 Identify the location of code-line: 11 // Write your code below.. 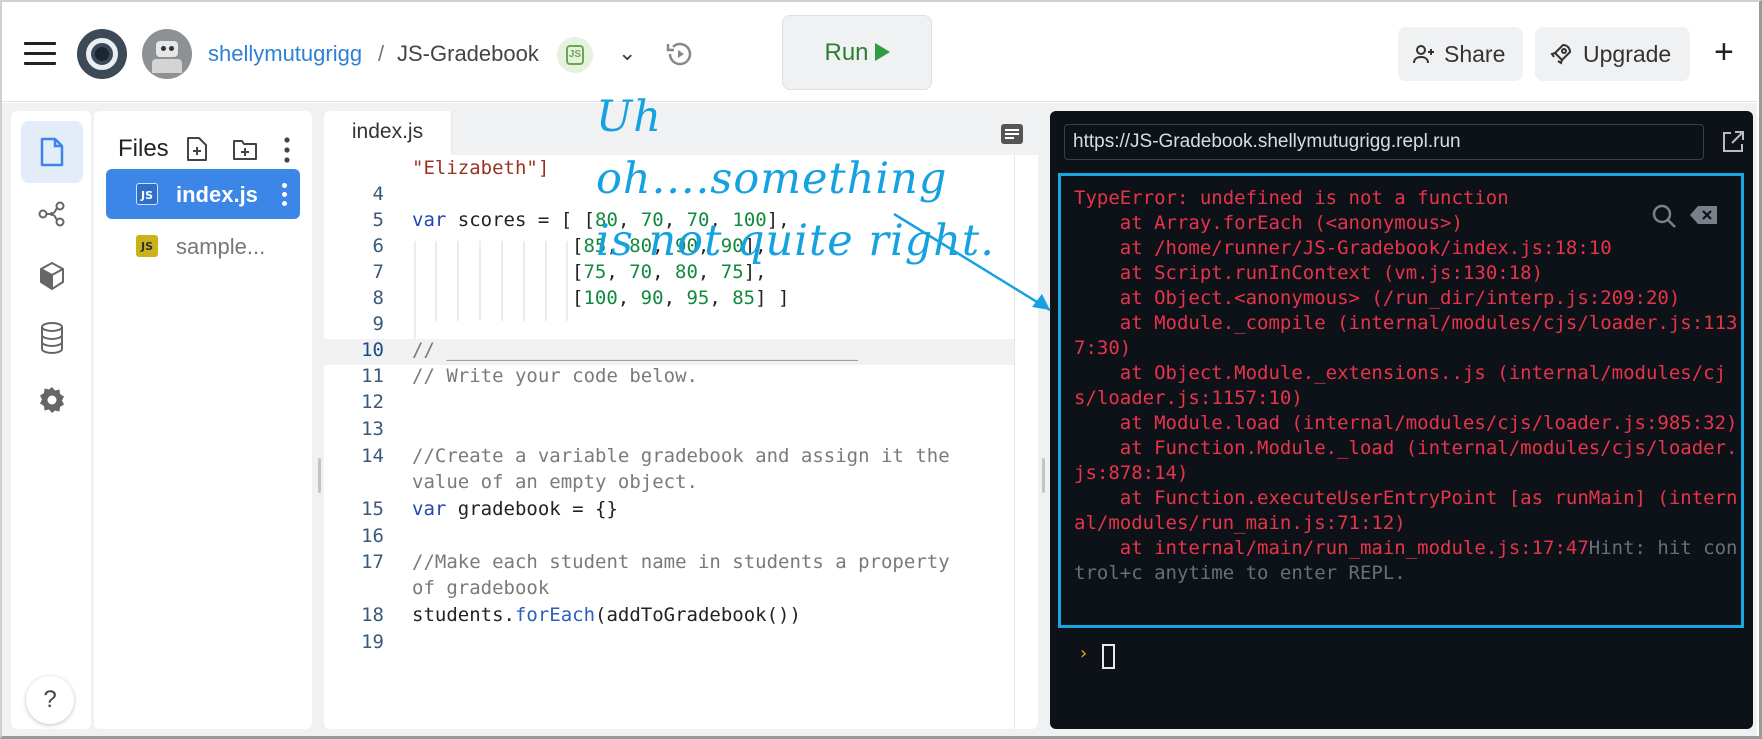
(529, 376).